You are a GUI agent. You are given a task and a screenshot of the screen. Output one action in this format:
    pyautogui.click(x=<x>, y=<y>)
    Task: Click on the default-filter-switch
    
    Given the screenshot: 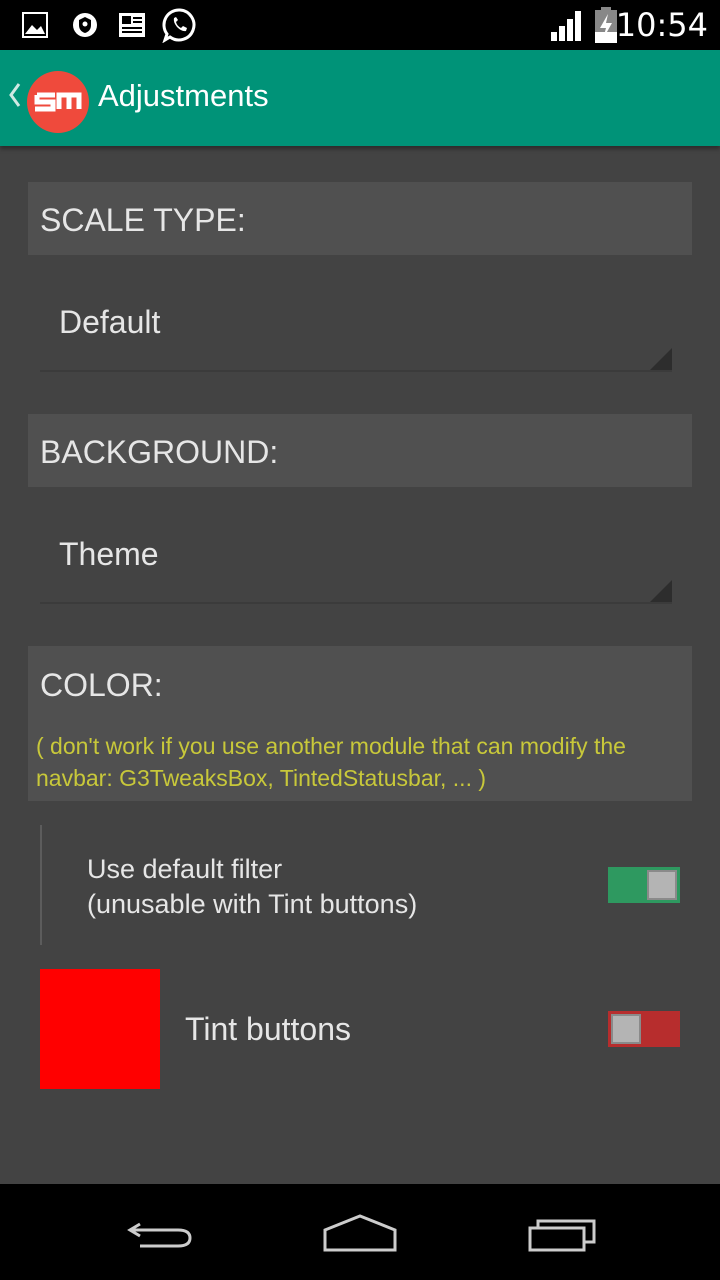 What is the action you would take?
    pyautogui.click(x=644, y=885)
    